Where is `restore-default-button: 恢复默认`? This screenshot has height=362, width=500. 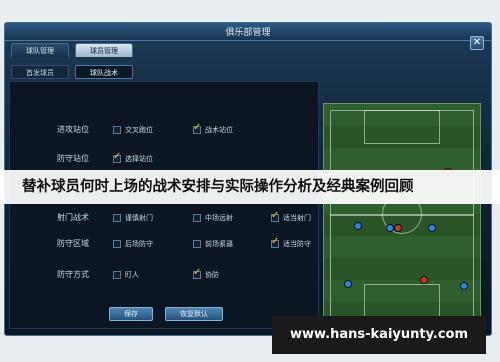 restore-default-button: 恢复默认 is located at coordinates (194, 314).